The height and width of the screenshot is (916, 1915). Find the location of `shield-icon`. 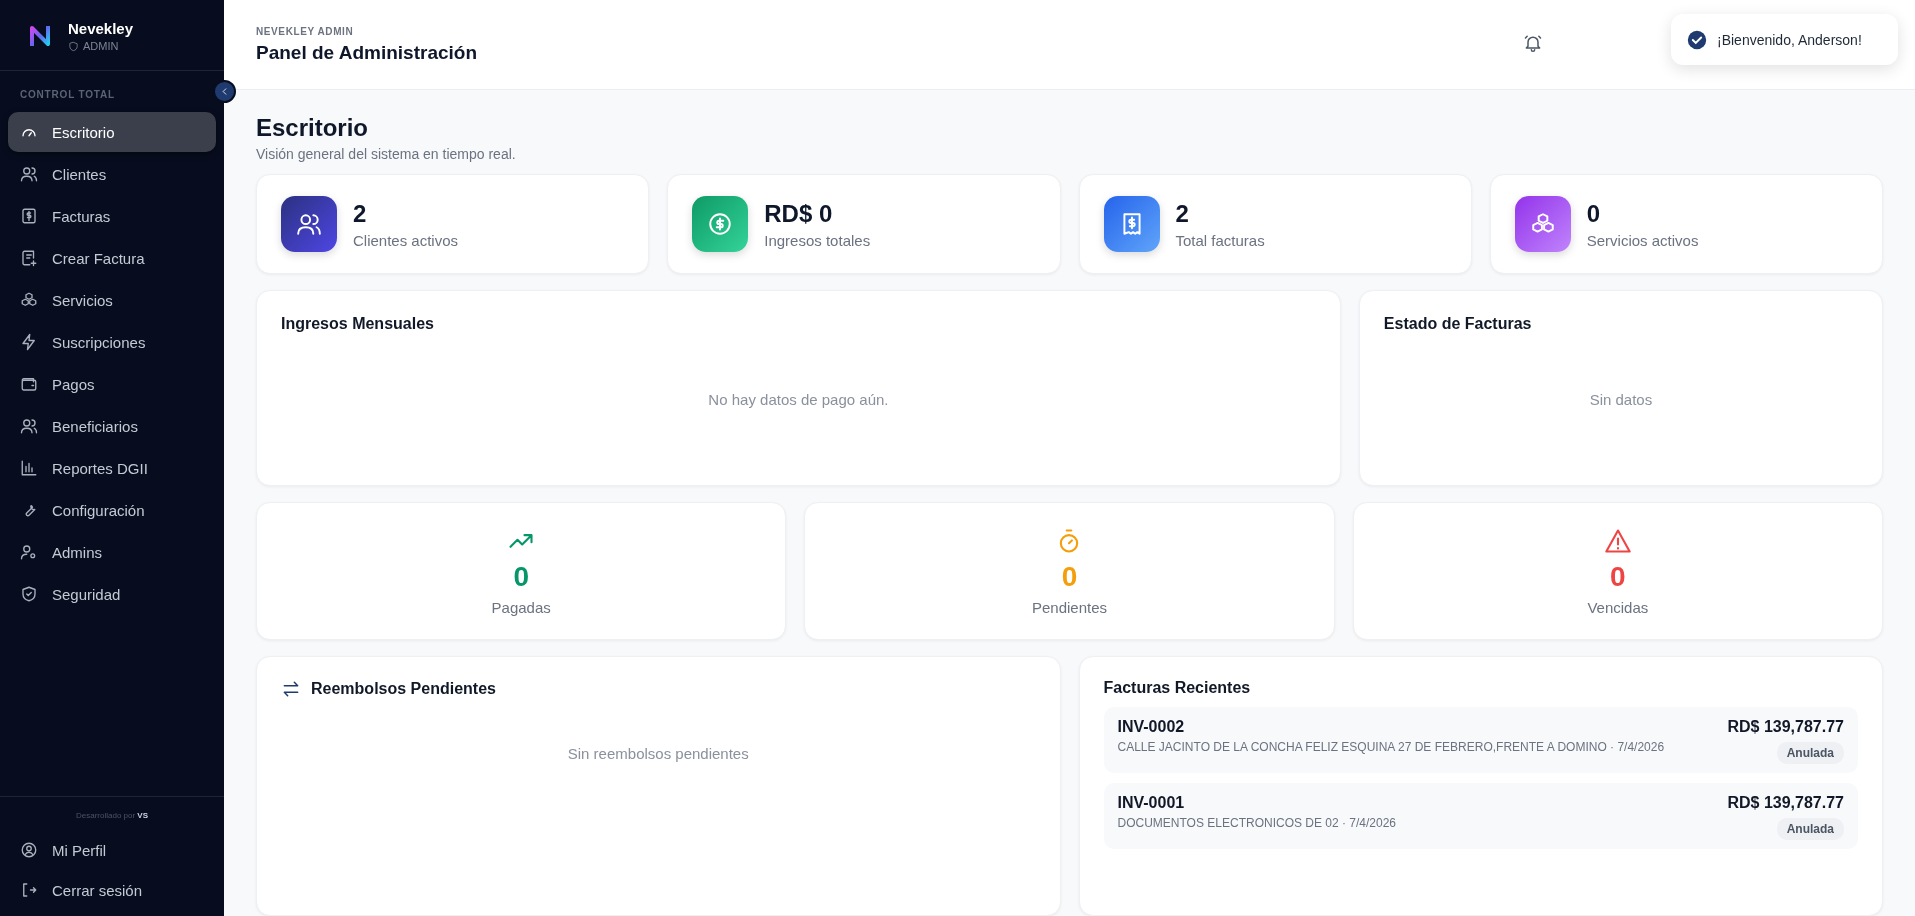

shield-icon is located at coordinates (73, 46).